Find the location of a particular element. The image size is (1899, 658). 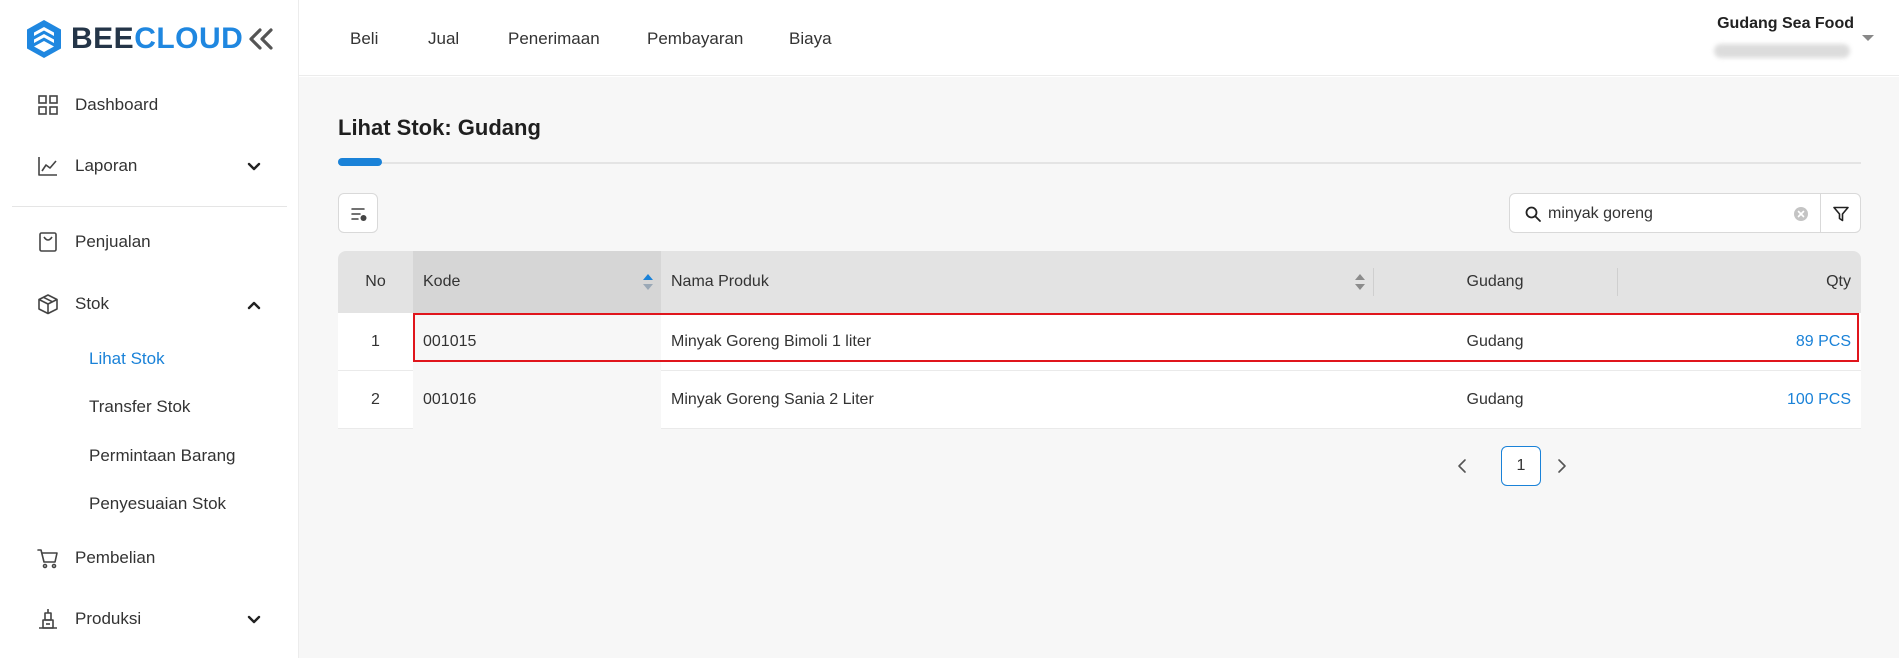

table-header: No Kode Nama Produk Gudang Qty is located at coordinates (1099, 282).